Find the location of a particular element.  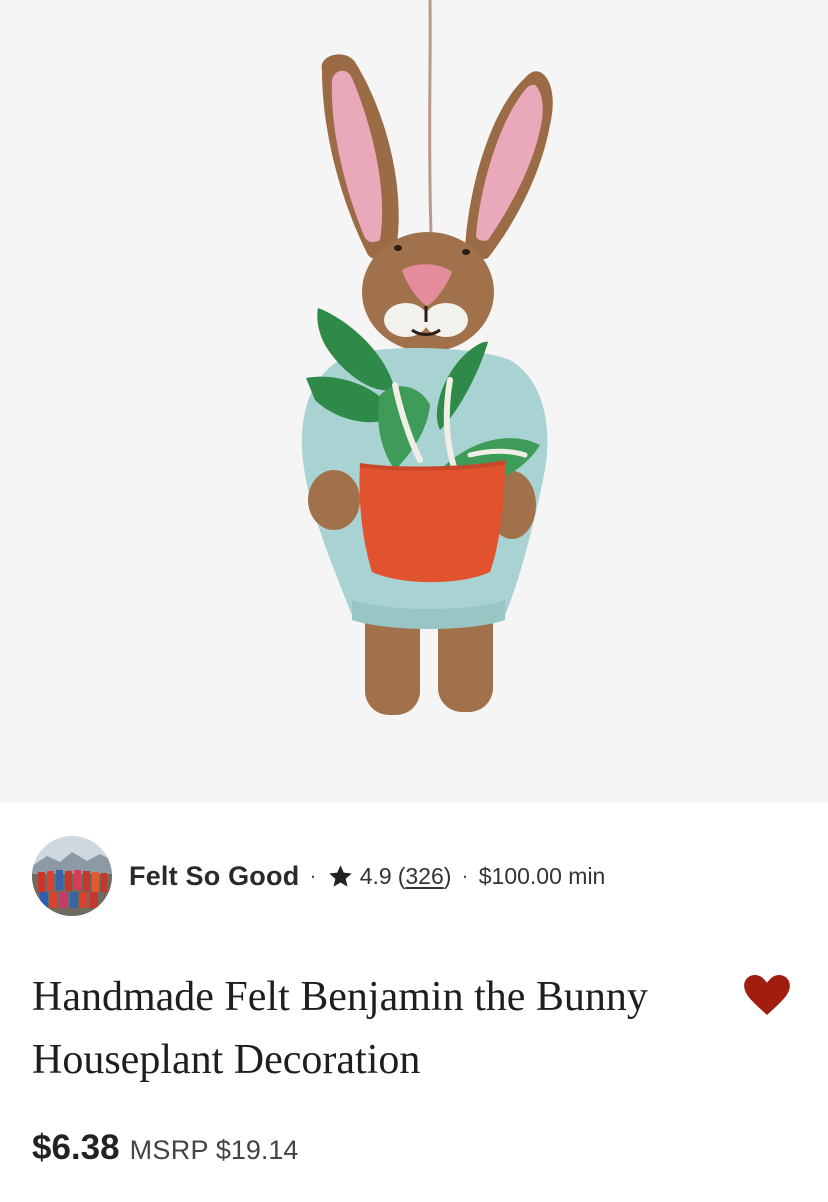

favorite-button is located at coordinates (767, 995).